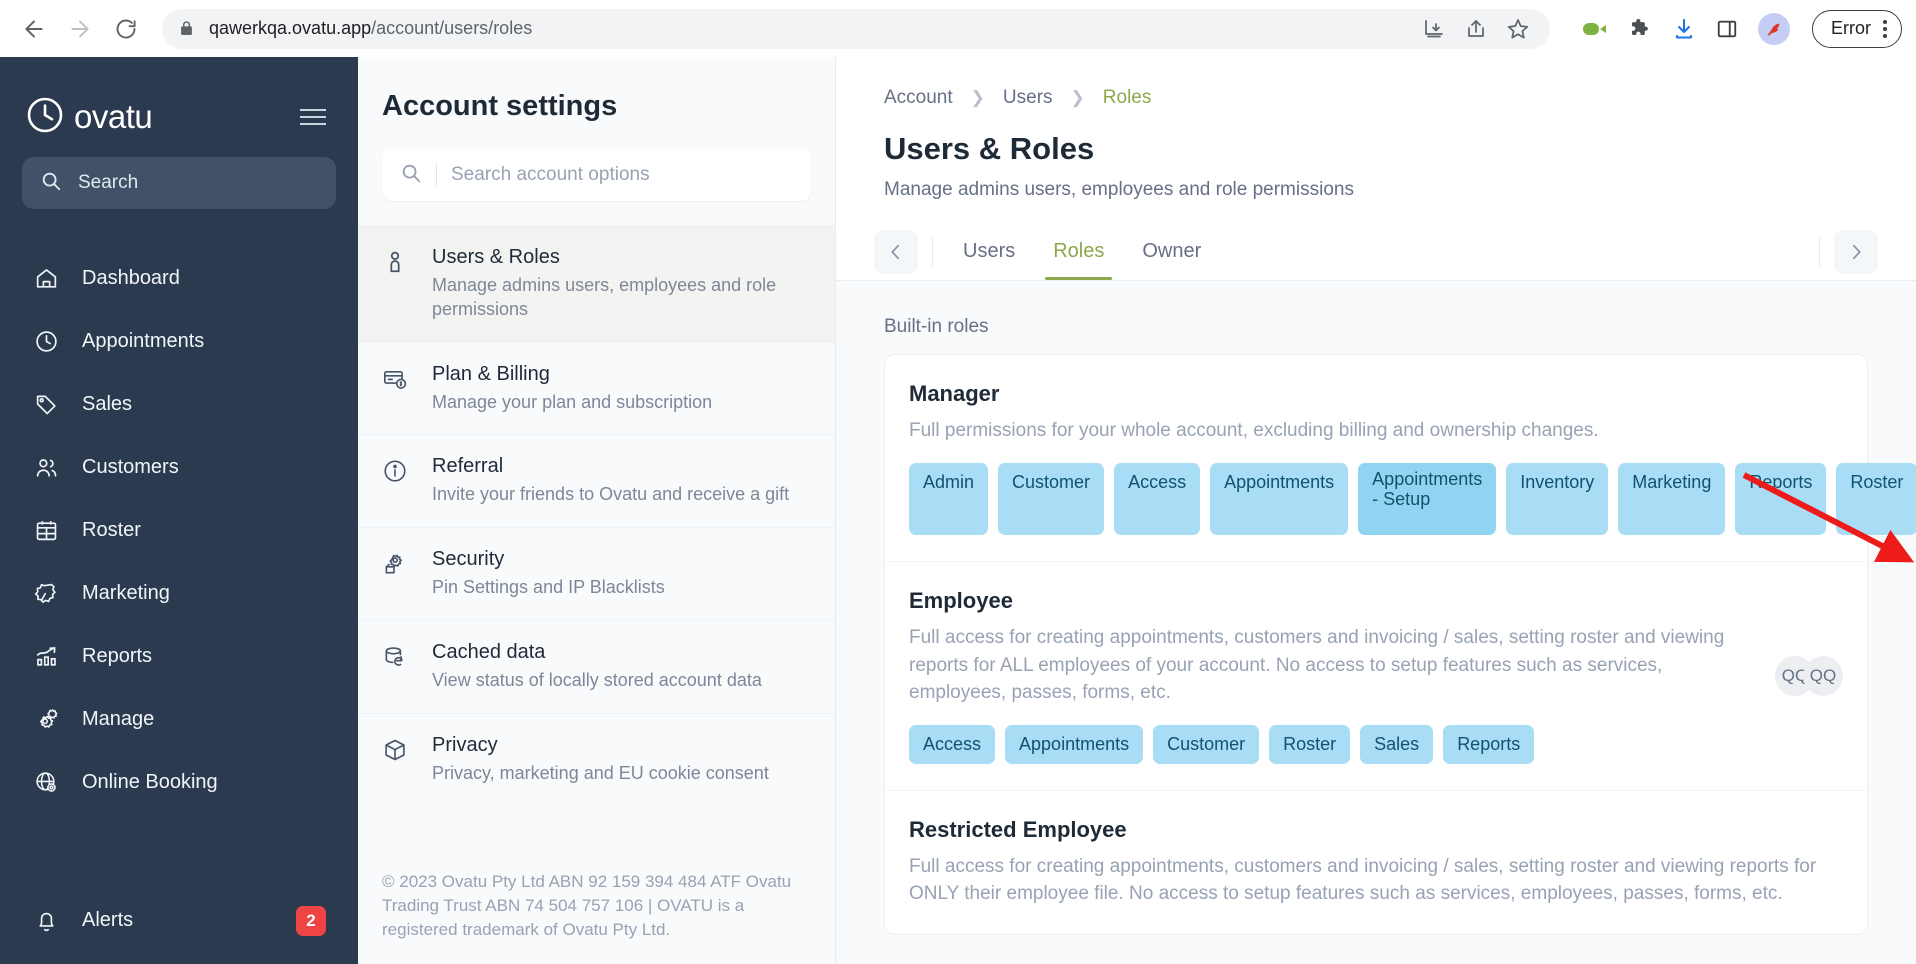 Image resolution: width=1916 pixels, height=964 pixels. I want to click on sidebar-item-label: Manage, so click(118, 719).